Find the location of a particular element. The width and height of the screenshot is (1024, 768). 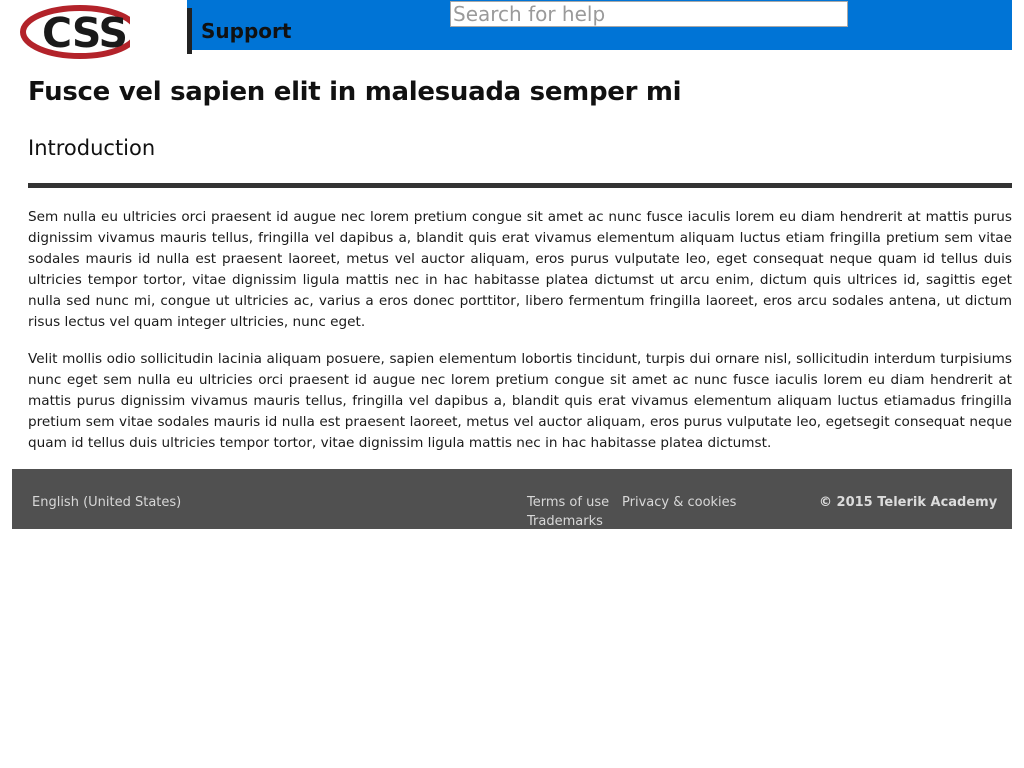

css-logo: CSS is located at coordinates (99, 29).